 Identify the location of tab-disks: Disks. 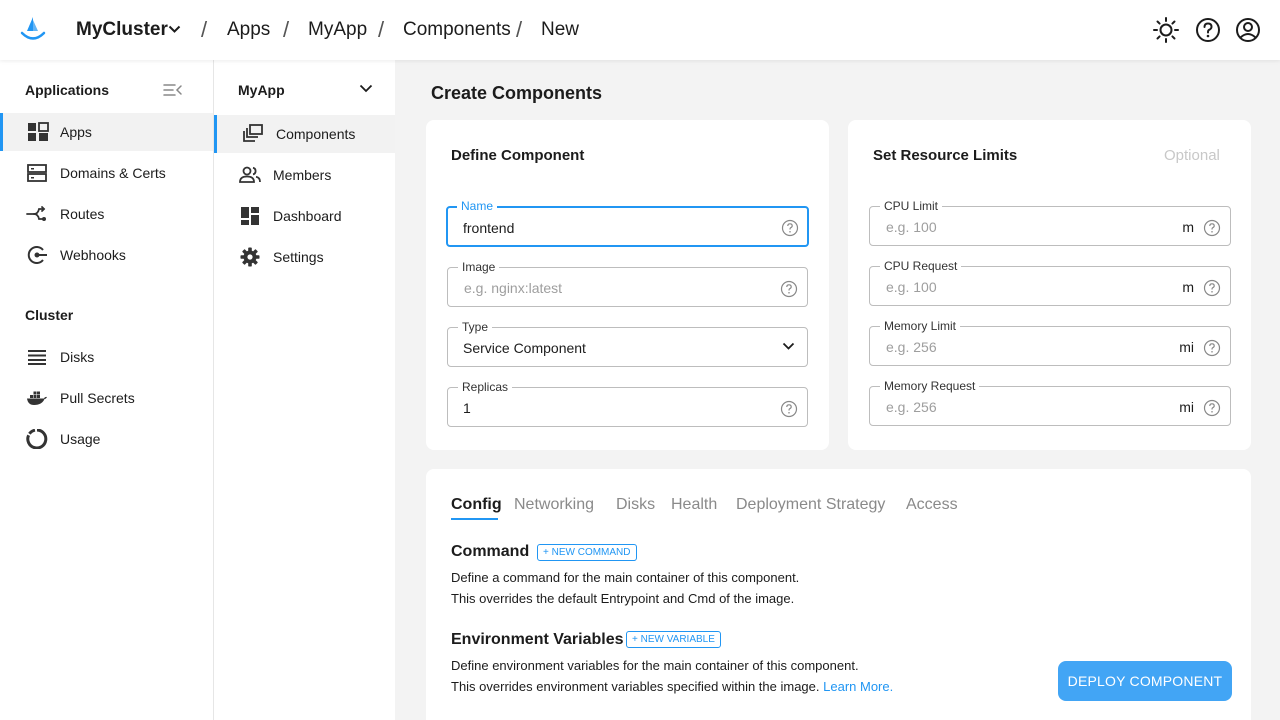
(635, 505).